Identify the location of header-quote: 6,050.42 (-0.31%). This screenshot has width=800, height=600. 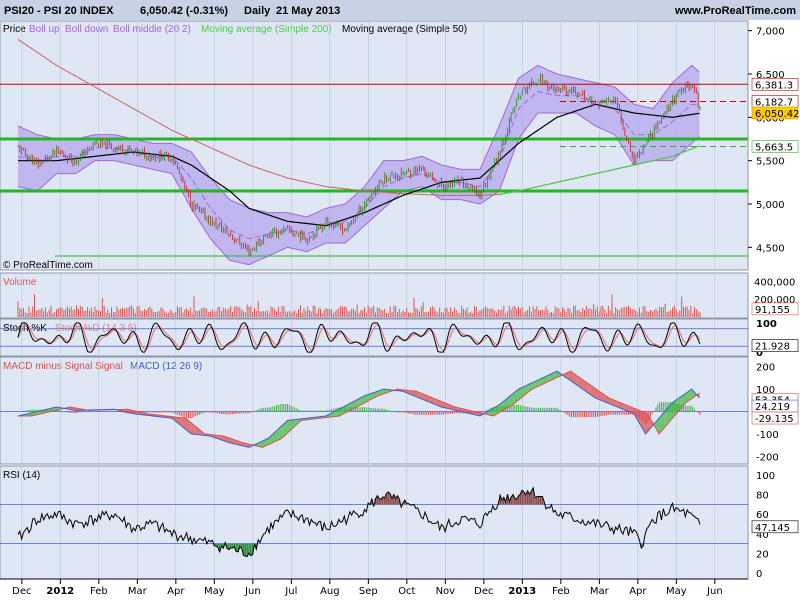
(184, 11).